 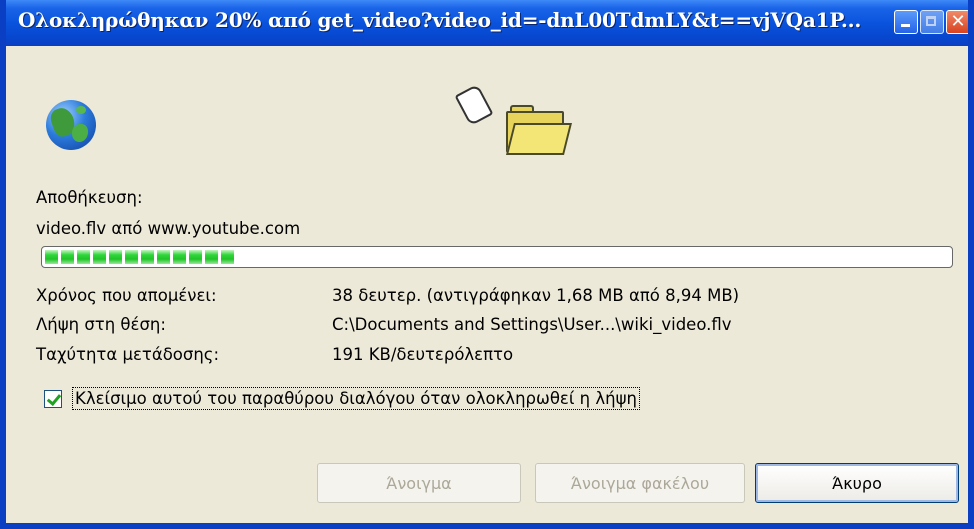 I want to click on transfer-rate-value: 191 KB/δευτερόλεπτο, so click(x=423, y=354).